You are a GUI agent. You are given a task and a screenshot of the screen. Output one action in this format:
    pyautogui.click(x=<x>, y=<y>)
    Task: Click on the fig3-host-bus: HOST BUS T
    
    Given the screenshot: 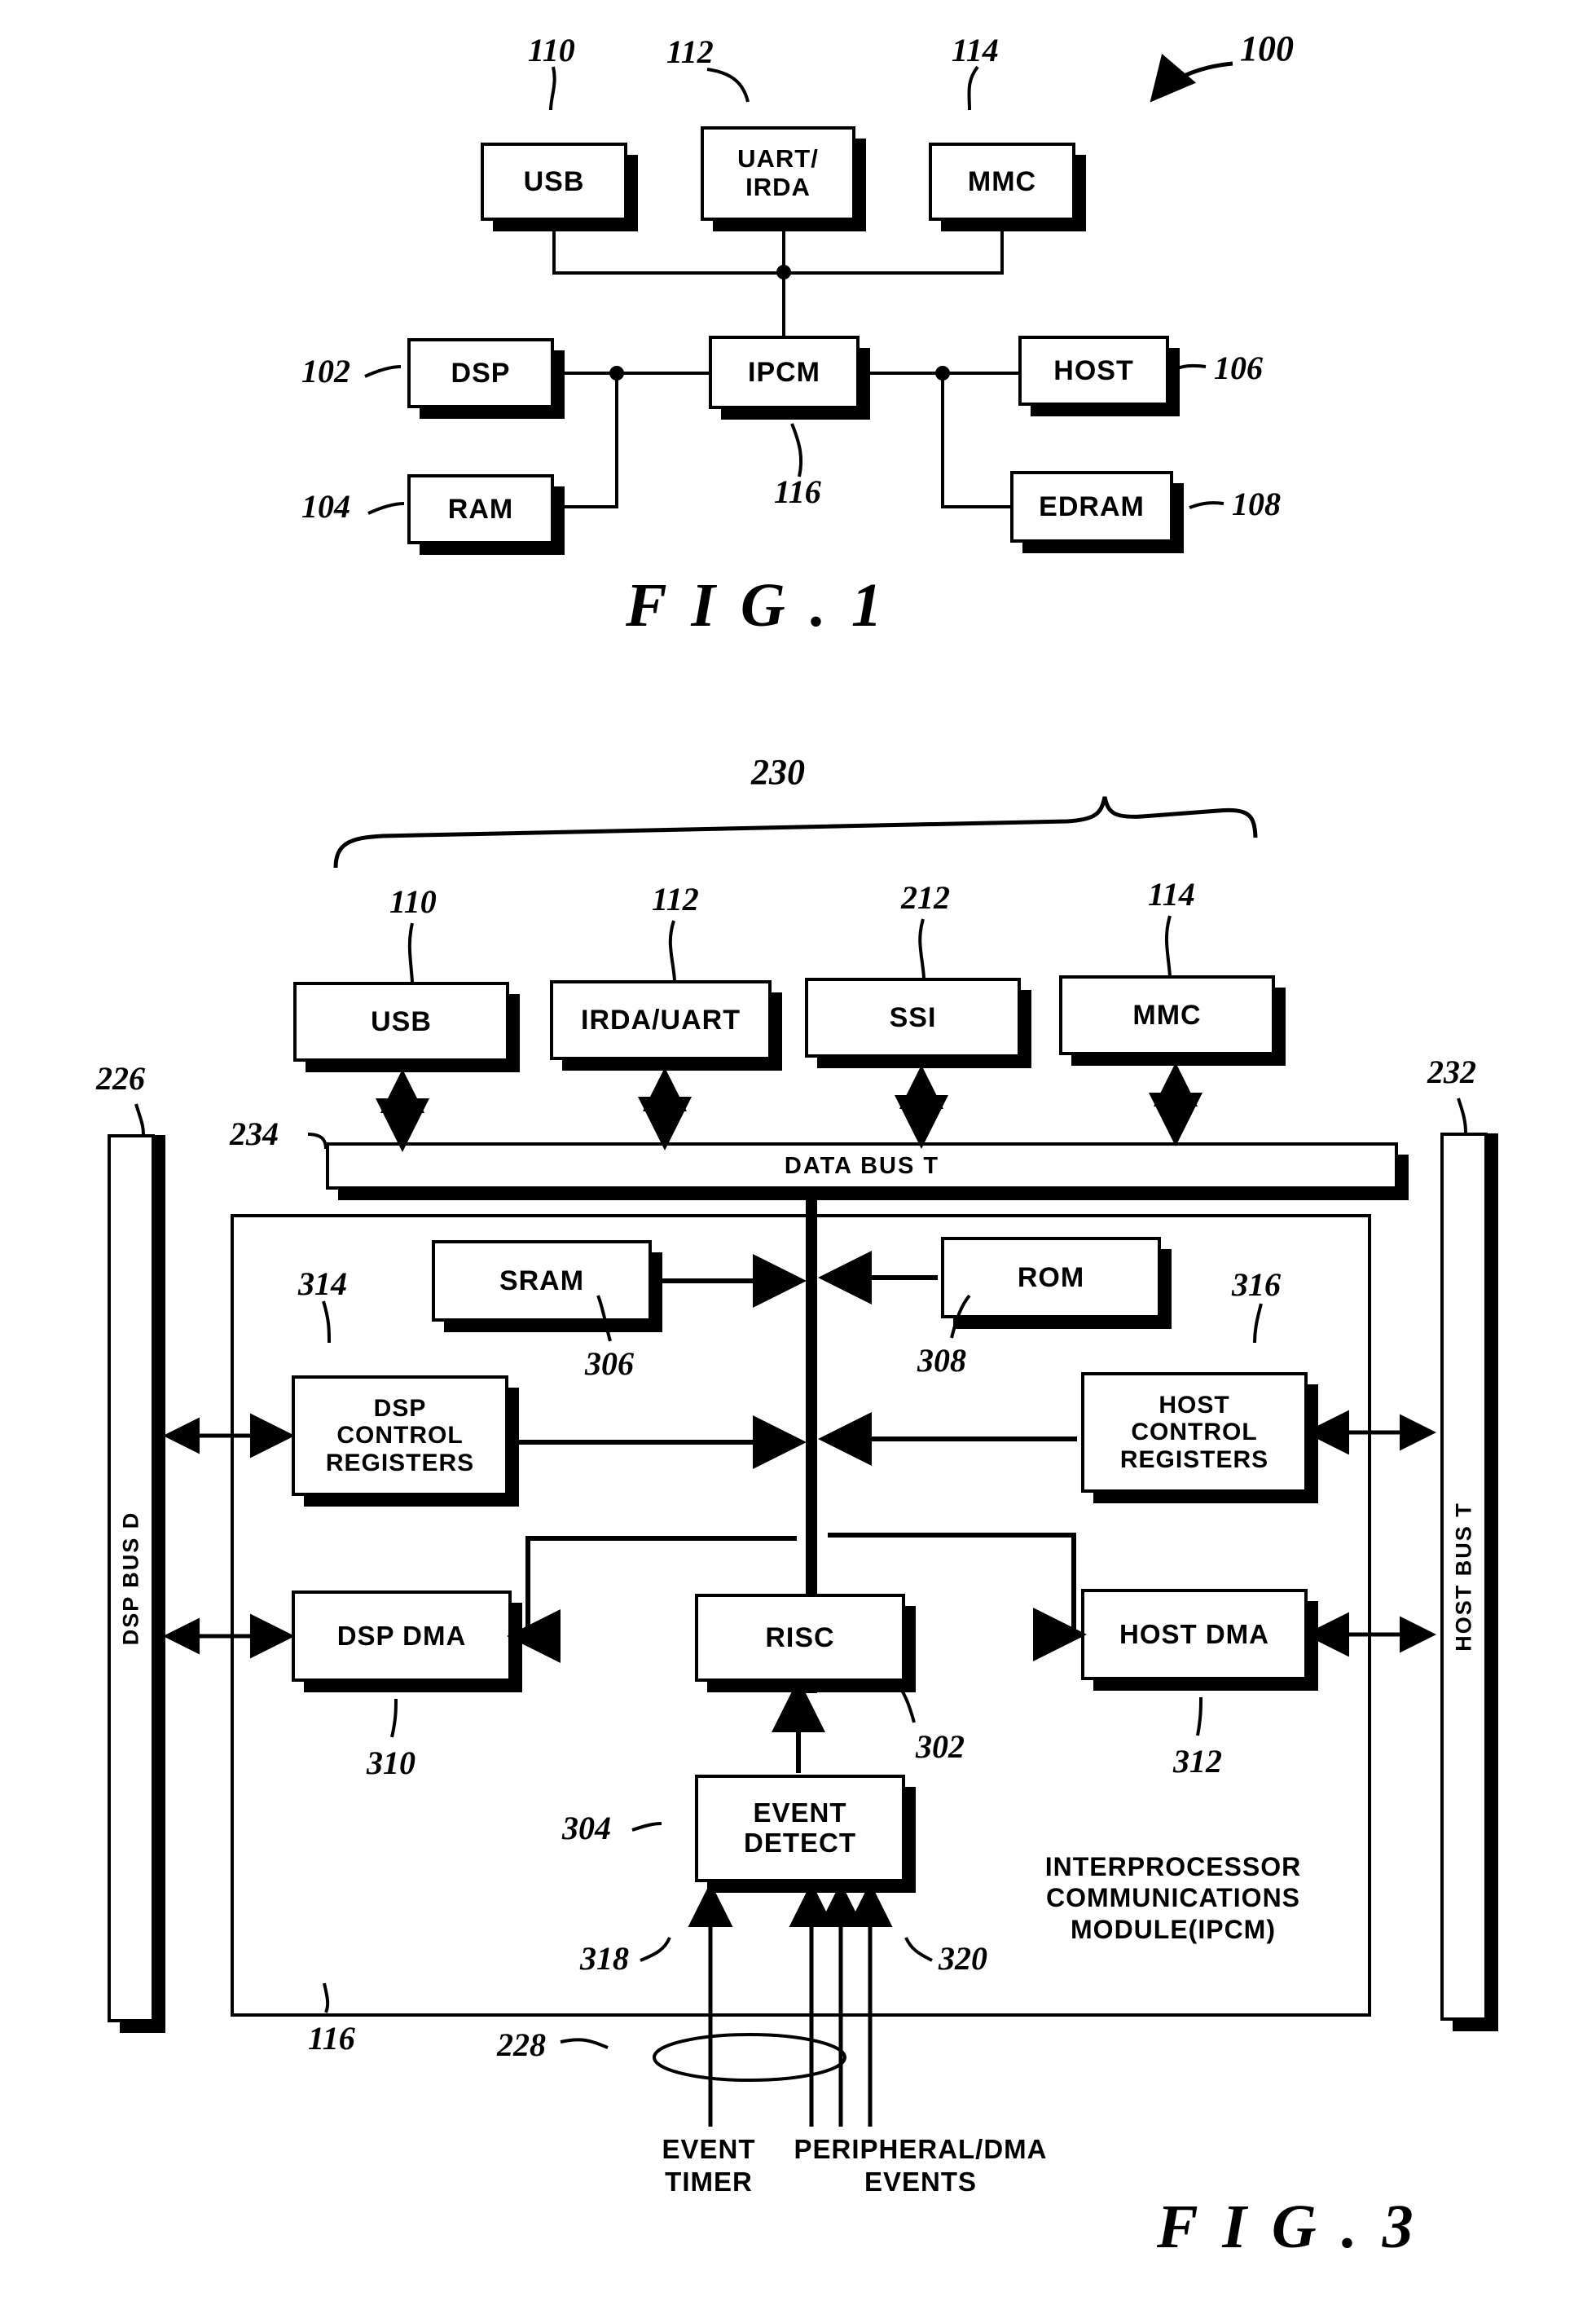 What is the action you would take?
    pyautogui.click(x=1464, y=1577)
    